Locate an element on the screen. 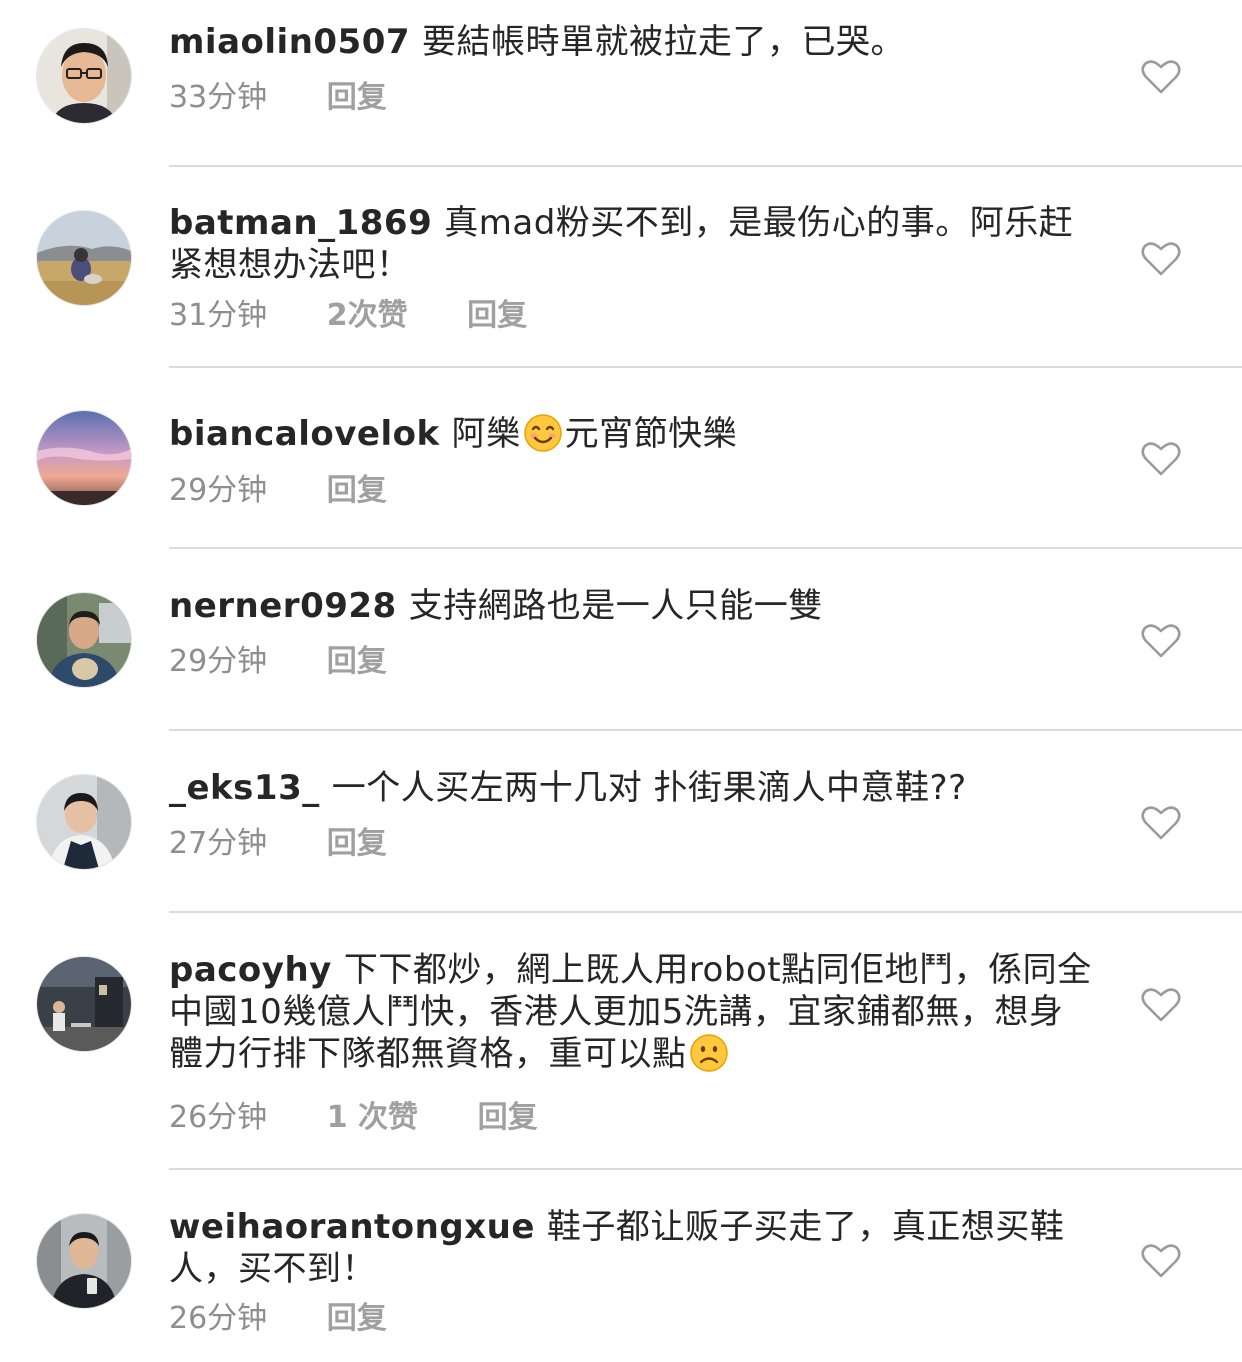 The width and height of the screenshot is (1242, 1362). smiling-face-emoji is located at coordinates (543, 433).